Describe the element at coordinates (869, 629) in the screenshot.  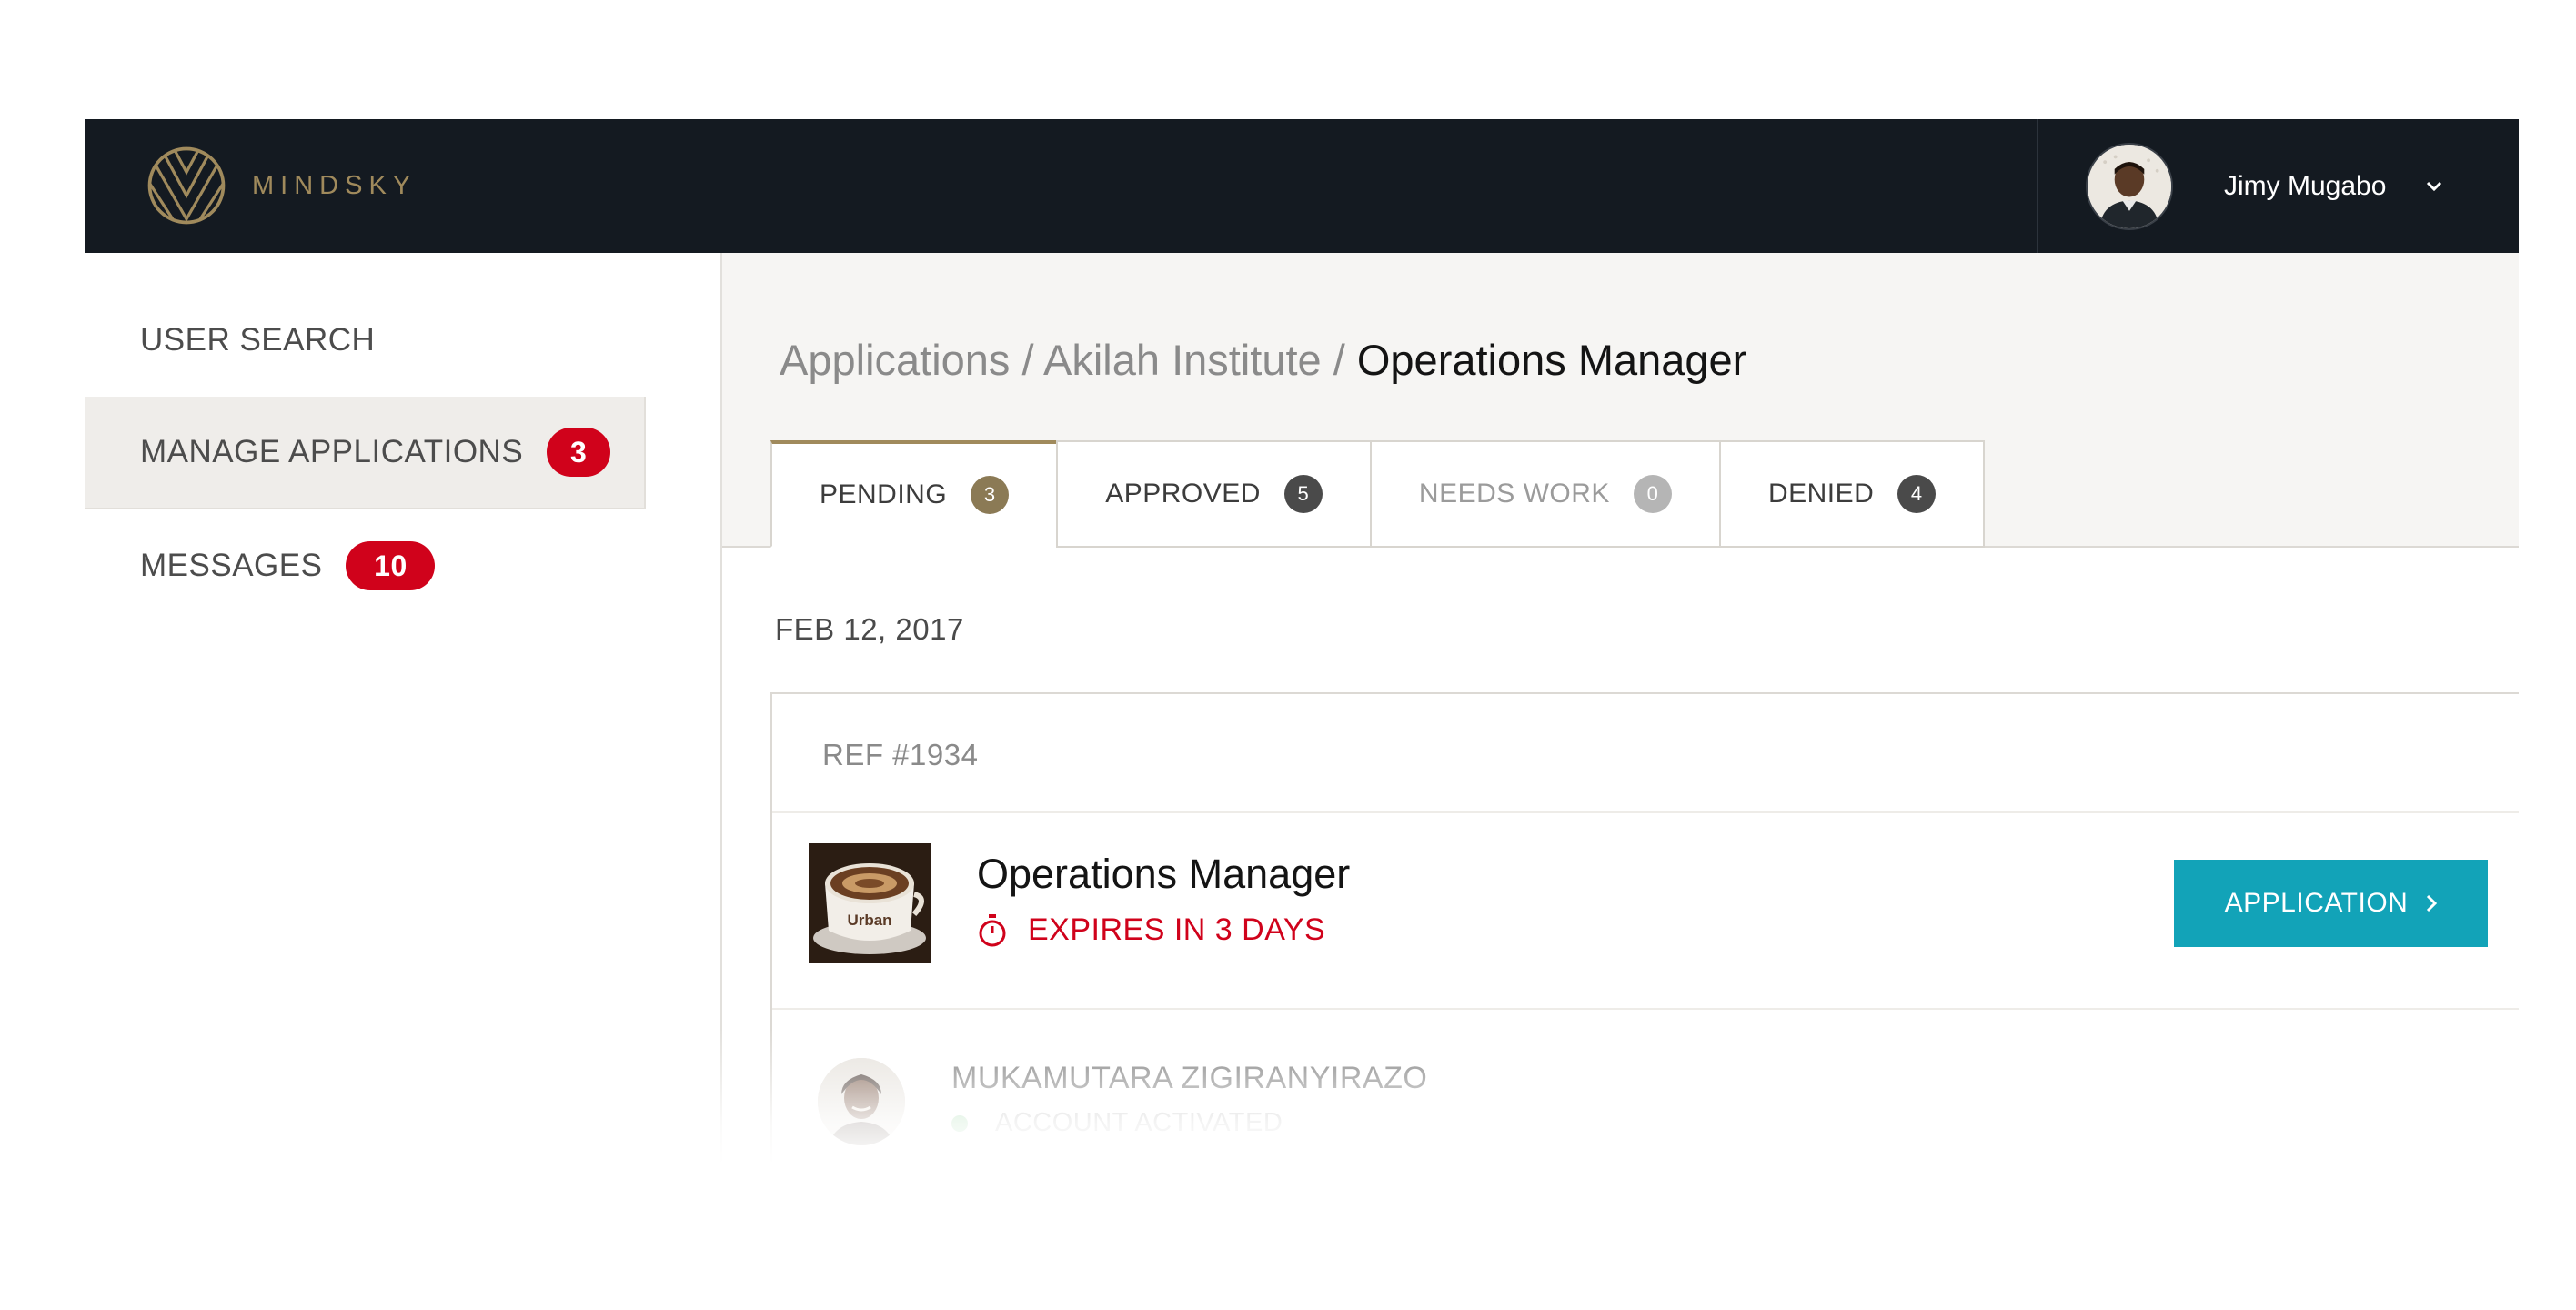
I see `date-group-label: FEB 12, 2017` at that location.